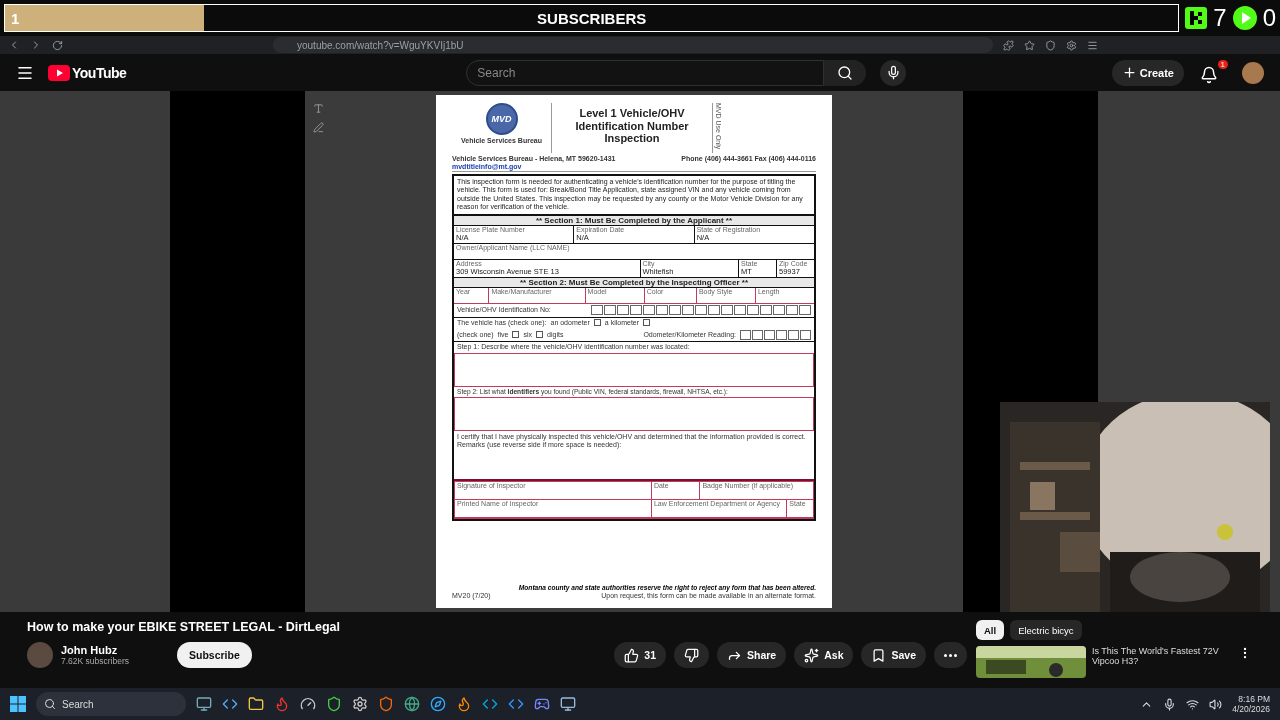 The height and width of the screenshot is (720, 1280). Describe the element at coordinates (1222, 64) in the screenshot. I see `notification-badge: 1` at that location.